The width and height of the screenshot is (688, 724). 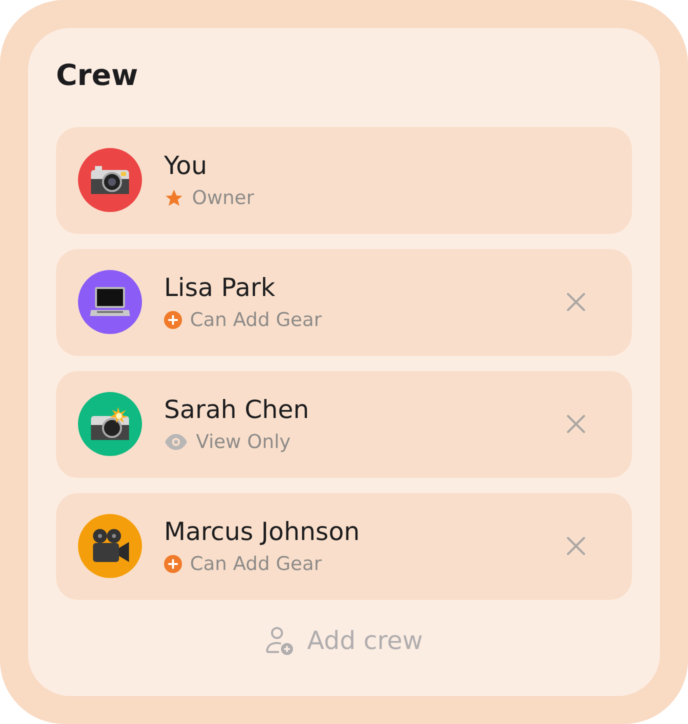 I want to click on eye-icon, so click(x=176, y=442).